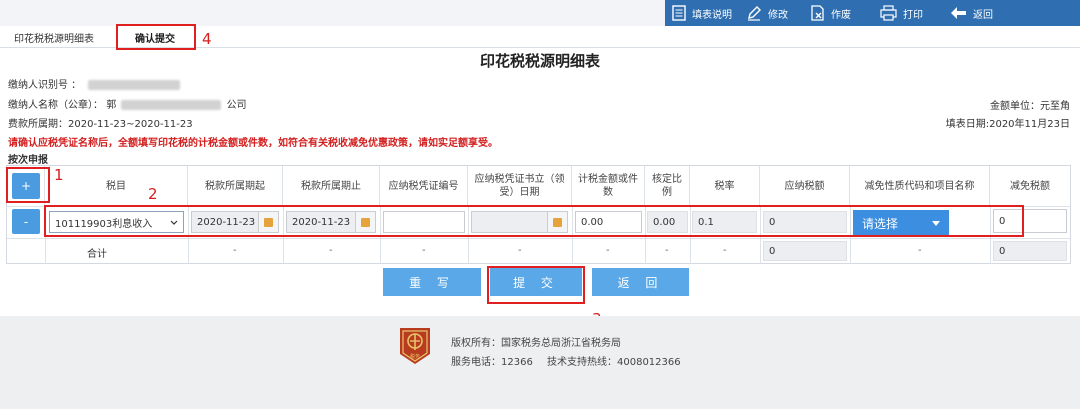  What do you see at coordinates (772, 222) in the screenshot?
I see `tax-payable-value: 0` at bounding box center [772, 222].